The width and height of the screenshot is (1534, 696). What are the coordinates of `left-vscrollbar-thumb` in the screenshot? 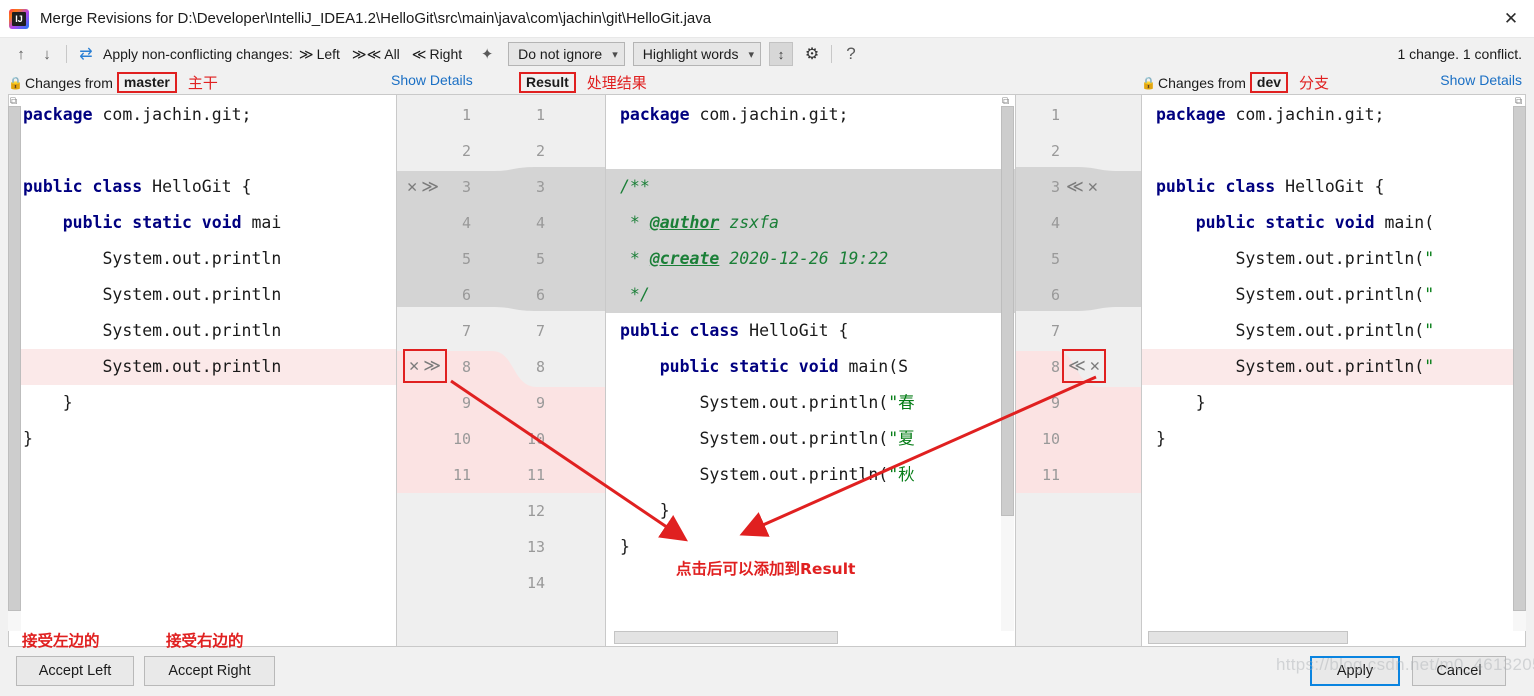 It's located at (14, 358).